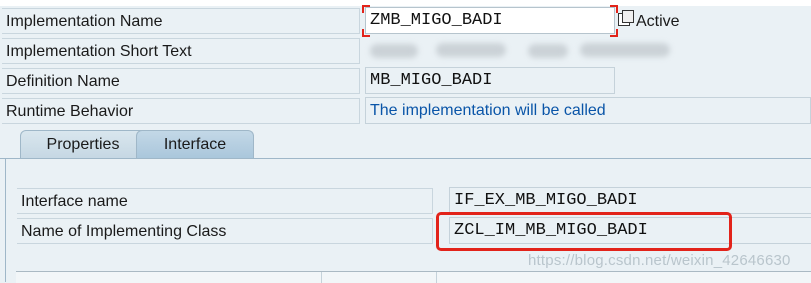 Image resolution: width=811 pixels, height=283 pixels. I want to click on watermark: https://blog.csdn.net/weixin_42646630, so click(659, 260).